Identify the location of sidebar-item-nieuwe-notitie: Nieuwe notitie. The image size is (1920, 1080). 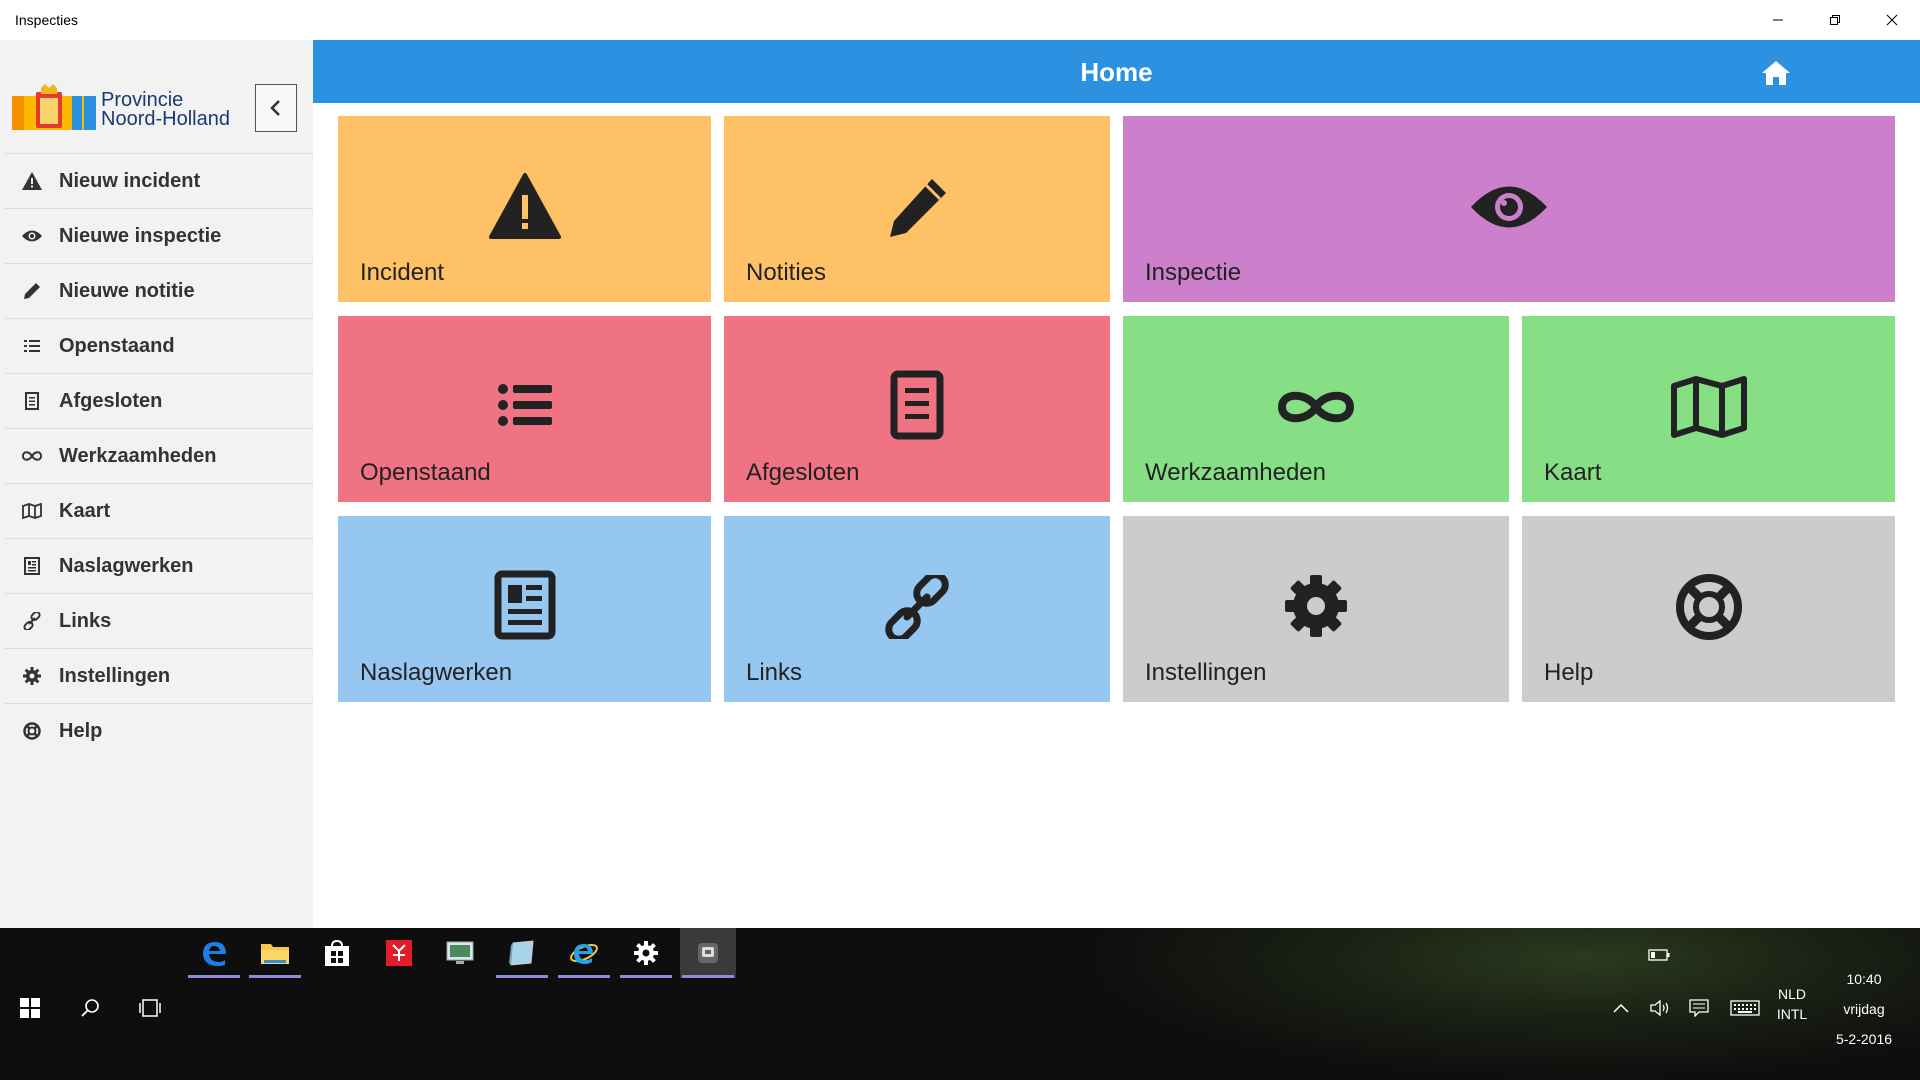
(159, 290).